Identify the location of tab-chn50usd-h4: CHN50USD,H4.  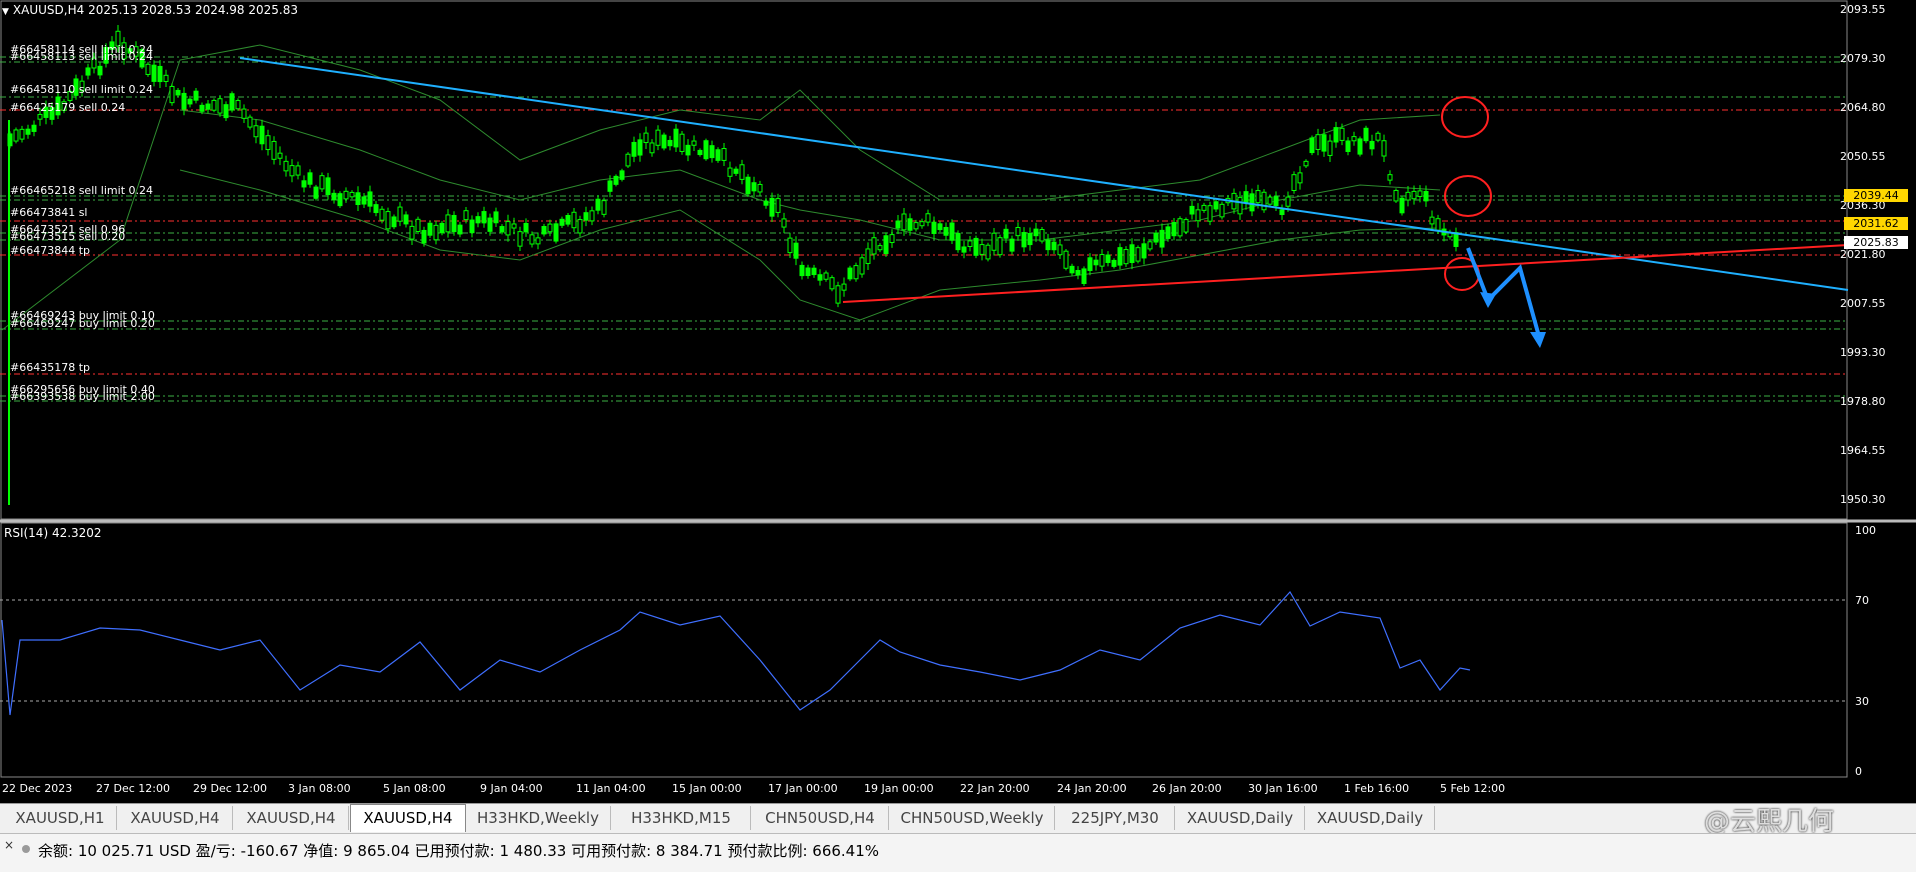
(820, 818).